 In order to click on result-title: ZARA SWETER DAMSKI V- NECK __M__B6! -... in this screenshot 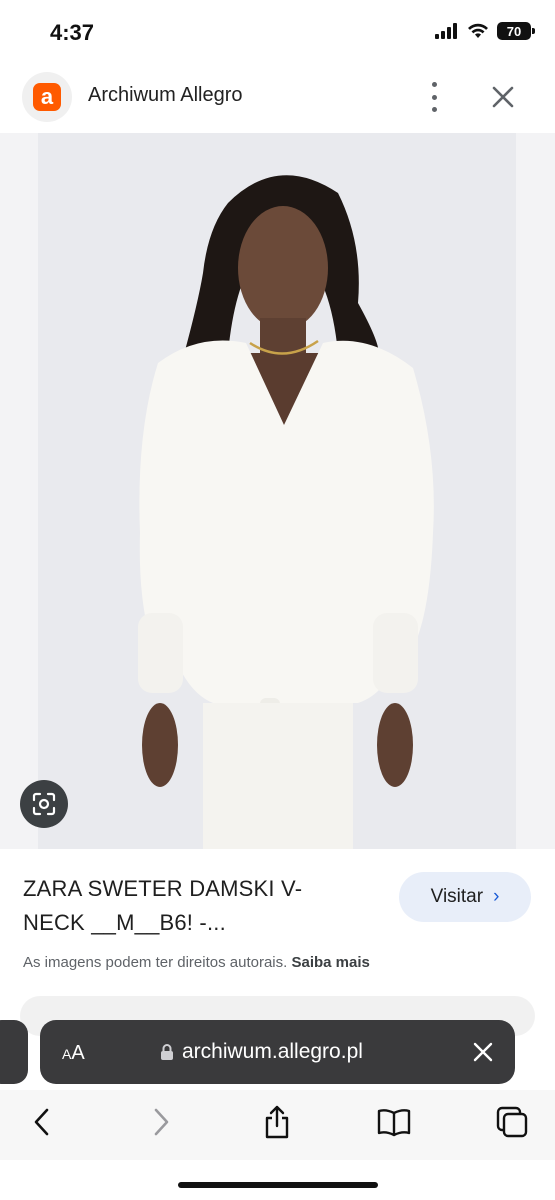, I will do `click(203, 906)`.